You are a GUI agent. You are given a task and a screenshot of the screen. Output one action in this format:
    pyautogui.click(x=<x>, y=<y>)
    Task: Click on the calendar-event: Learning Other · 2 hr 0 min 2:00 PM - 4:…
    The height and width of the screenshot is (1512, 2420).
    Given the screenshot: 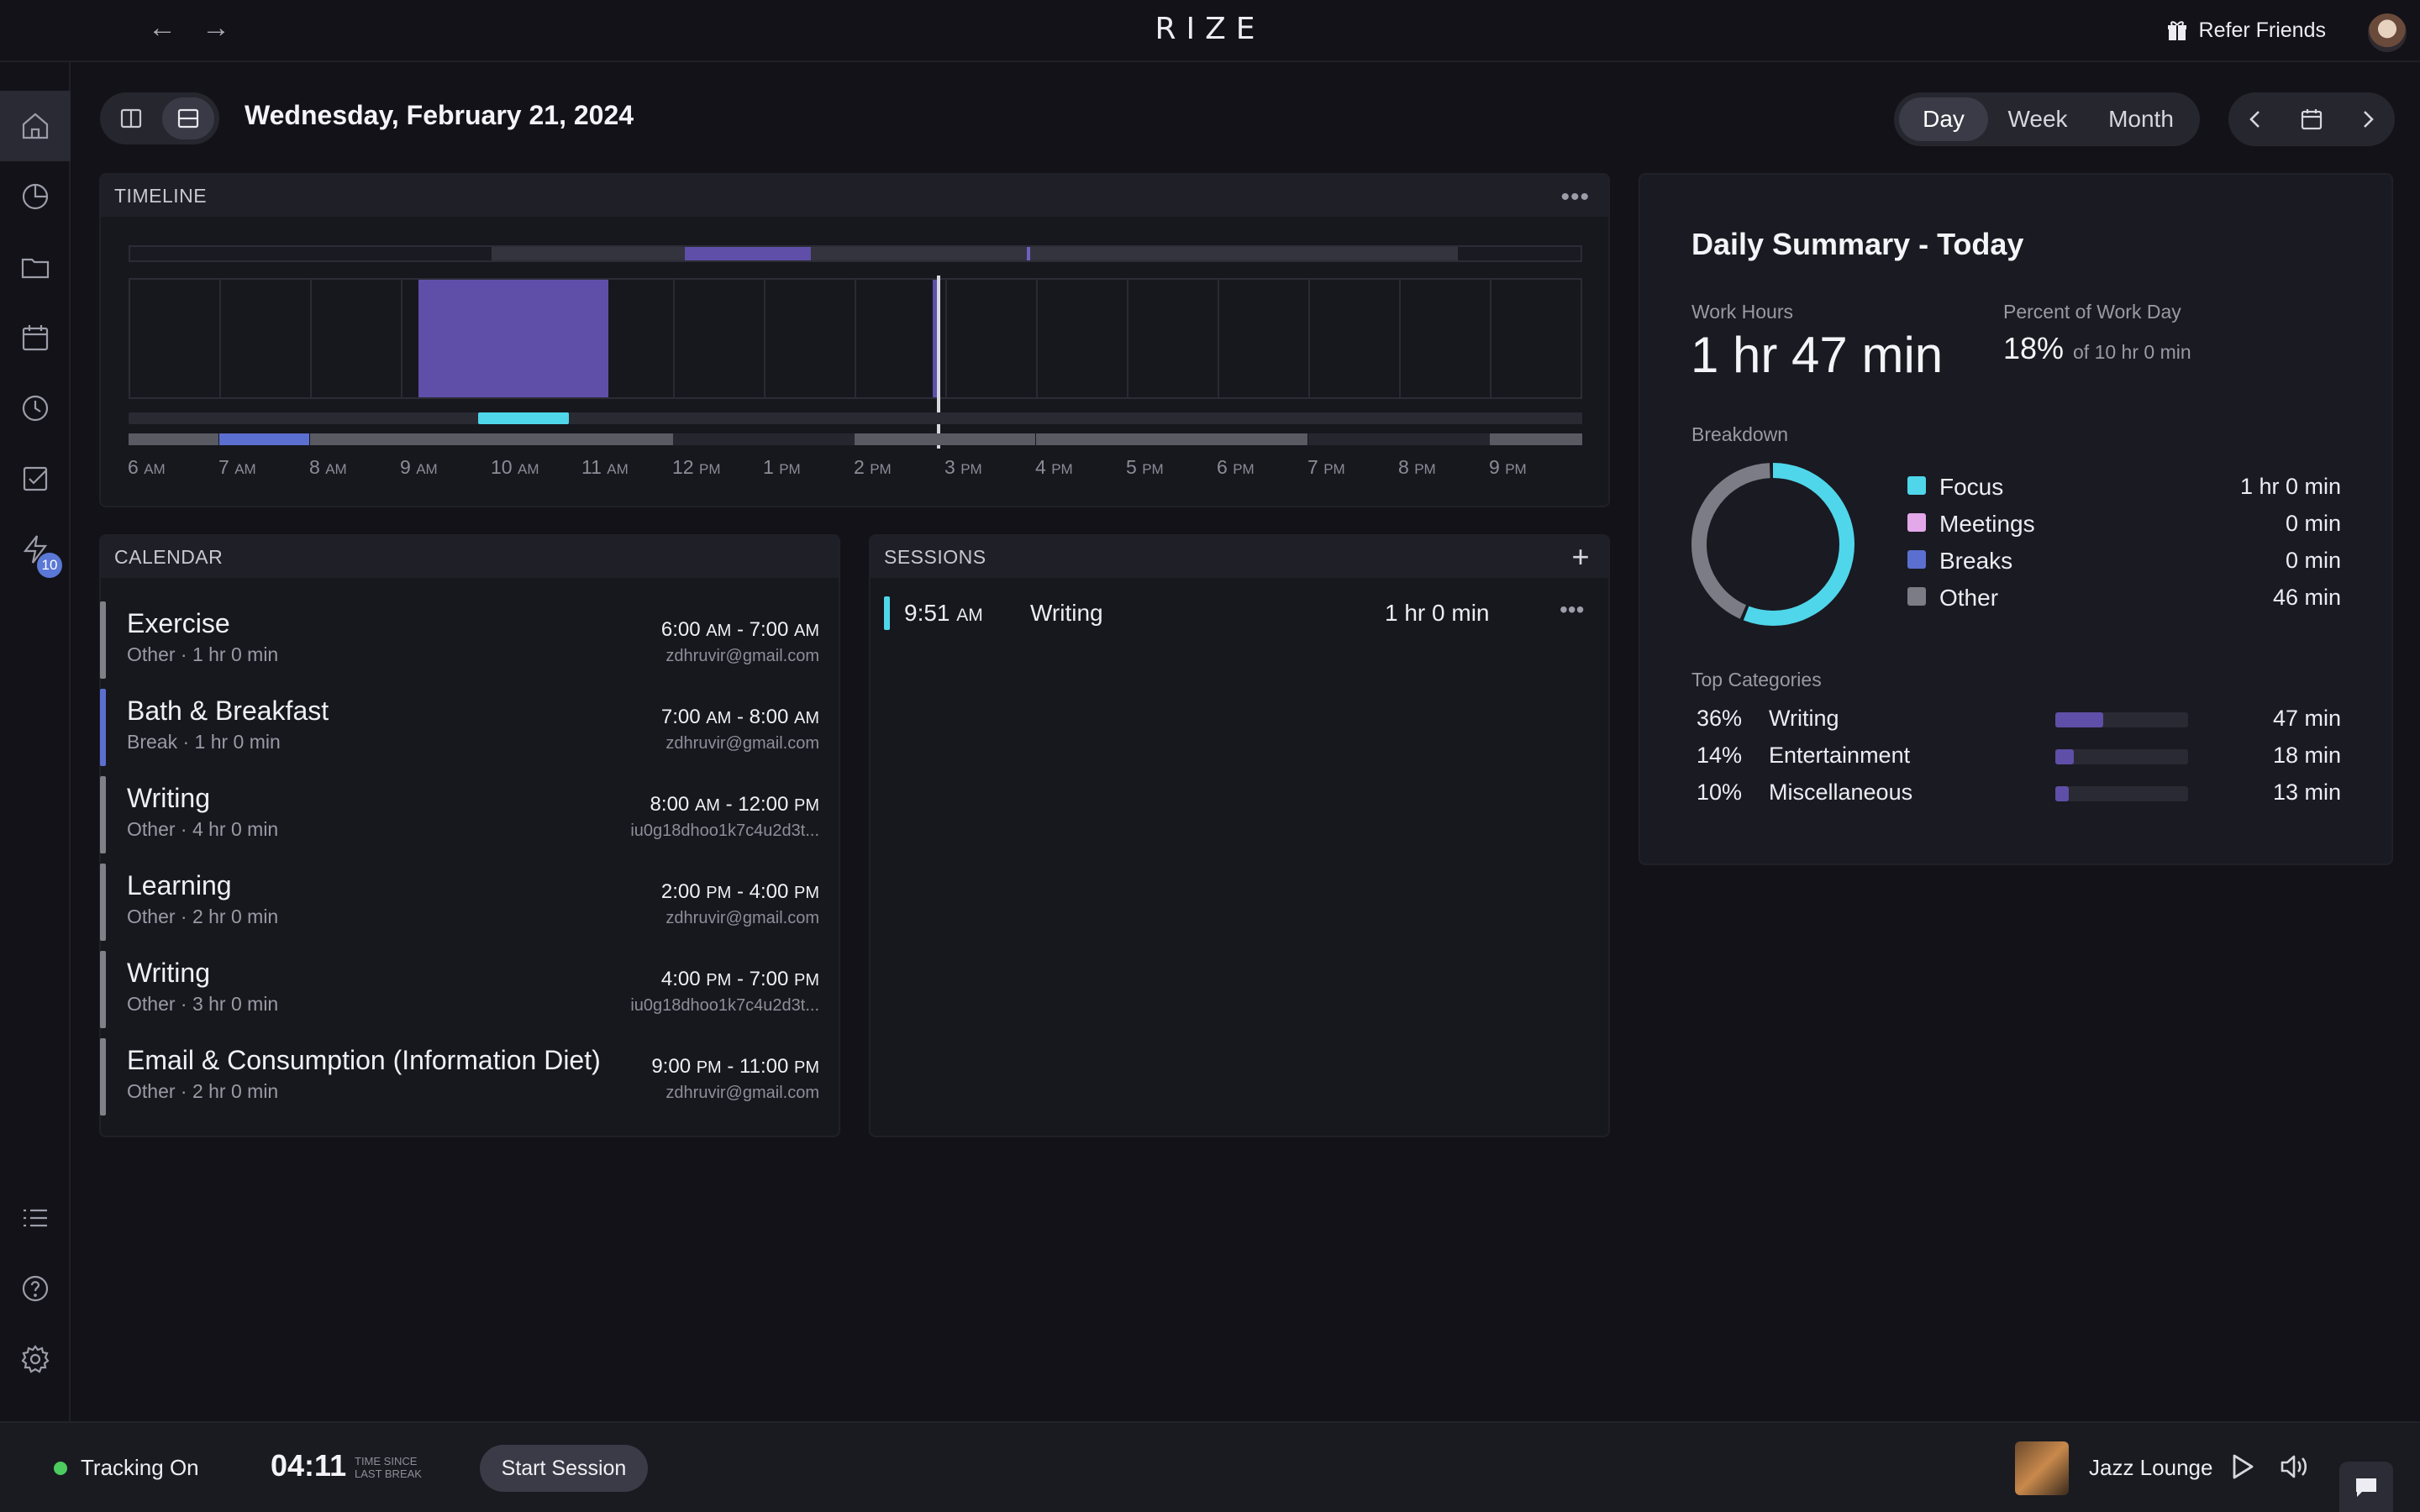 What is the action you would take?
    pyautogui.click(x=469, y=902)
    